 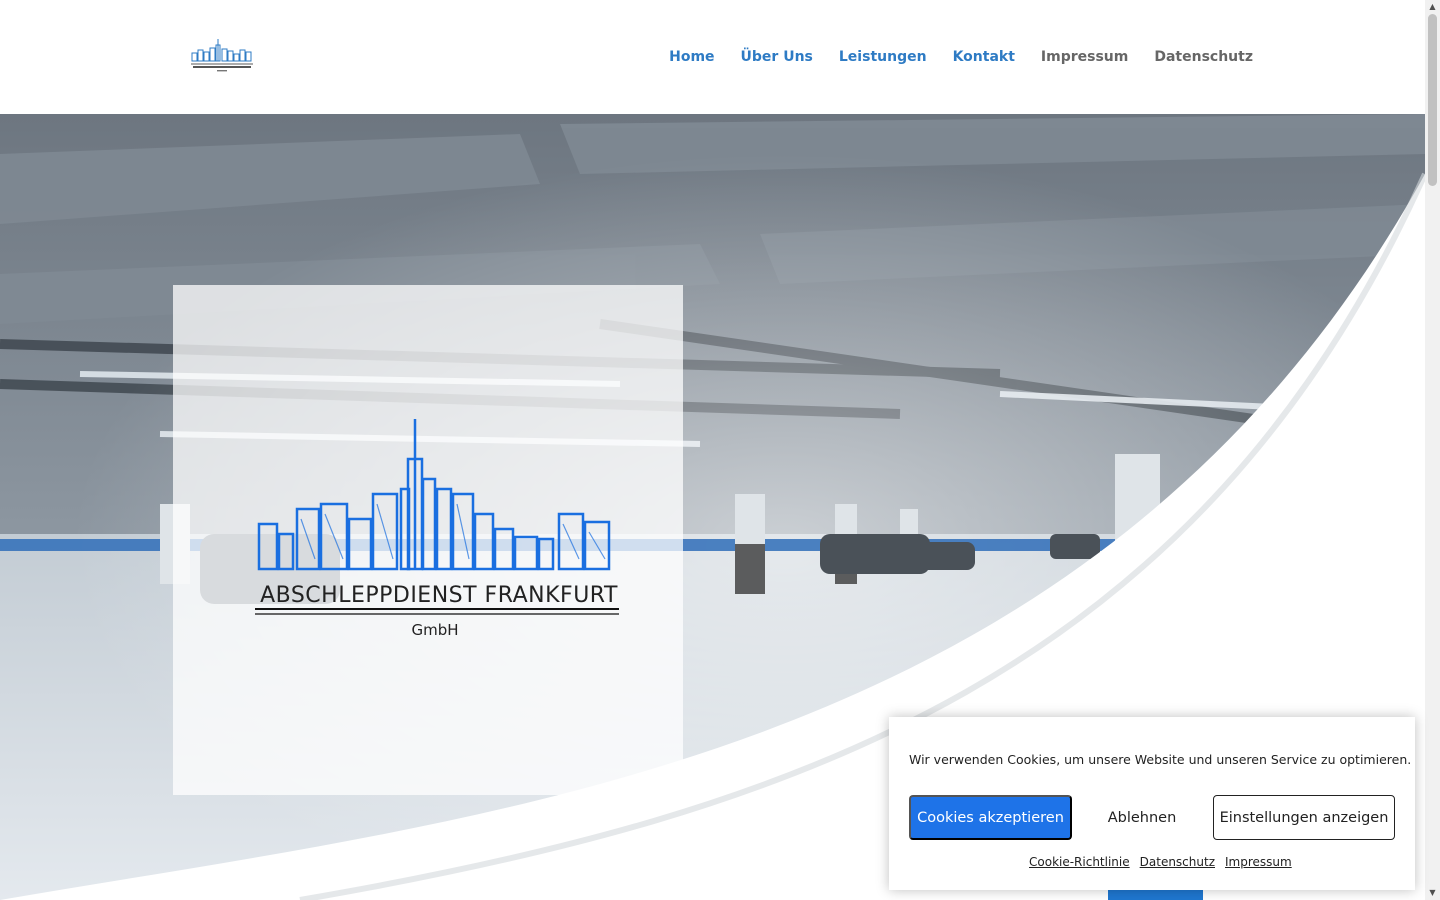 I want to click on accept-cookies-button: Cookies akzeptieren, so click(x=990, y=817).